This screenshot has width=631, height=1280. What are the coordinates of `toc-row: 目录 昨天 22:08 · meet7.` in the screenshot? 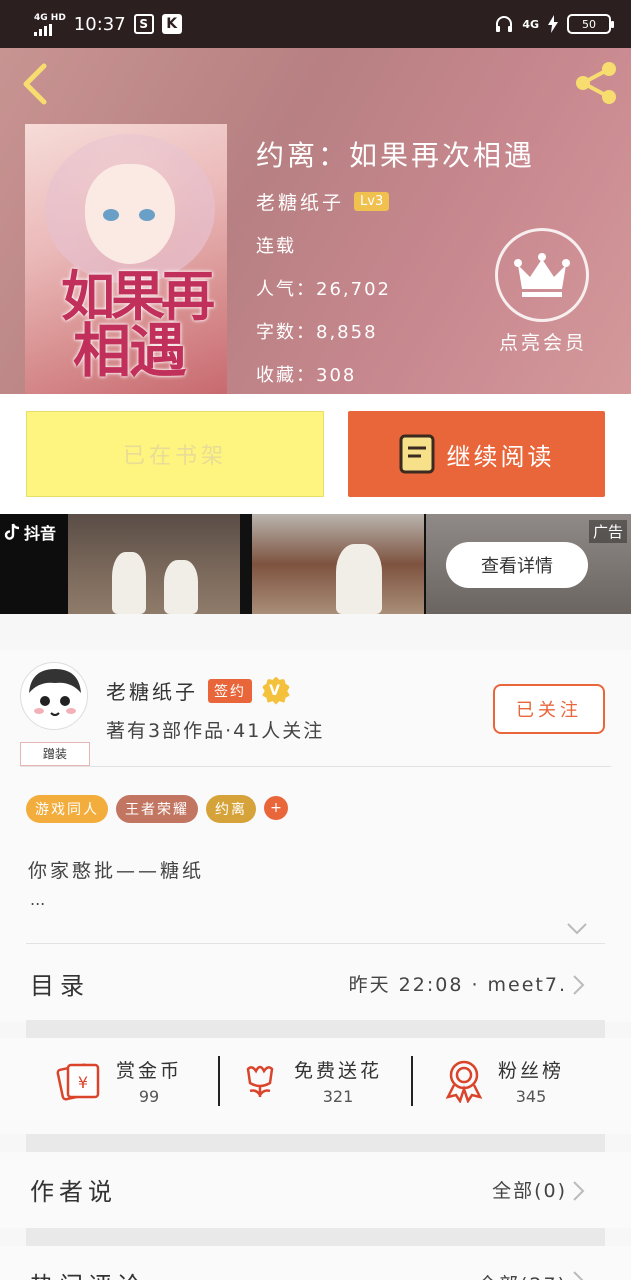 It's located at (315, 983).